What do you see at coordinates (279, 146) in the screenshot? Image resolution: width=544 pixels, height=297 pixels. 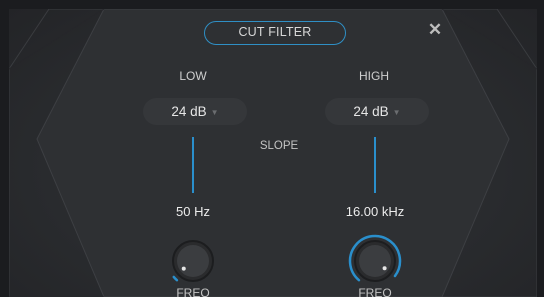 I see `slope-label: SLOPE` at bounding box center [279, 146].